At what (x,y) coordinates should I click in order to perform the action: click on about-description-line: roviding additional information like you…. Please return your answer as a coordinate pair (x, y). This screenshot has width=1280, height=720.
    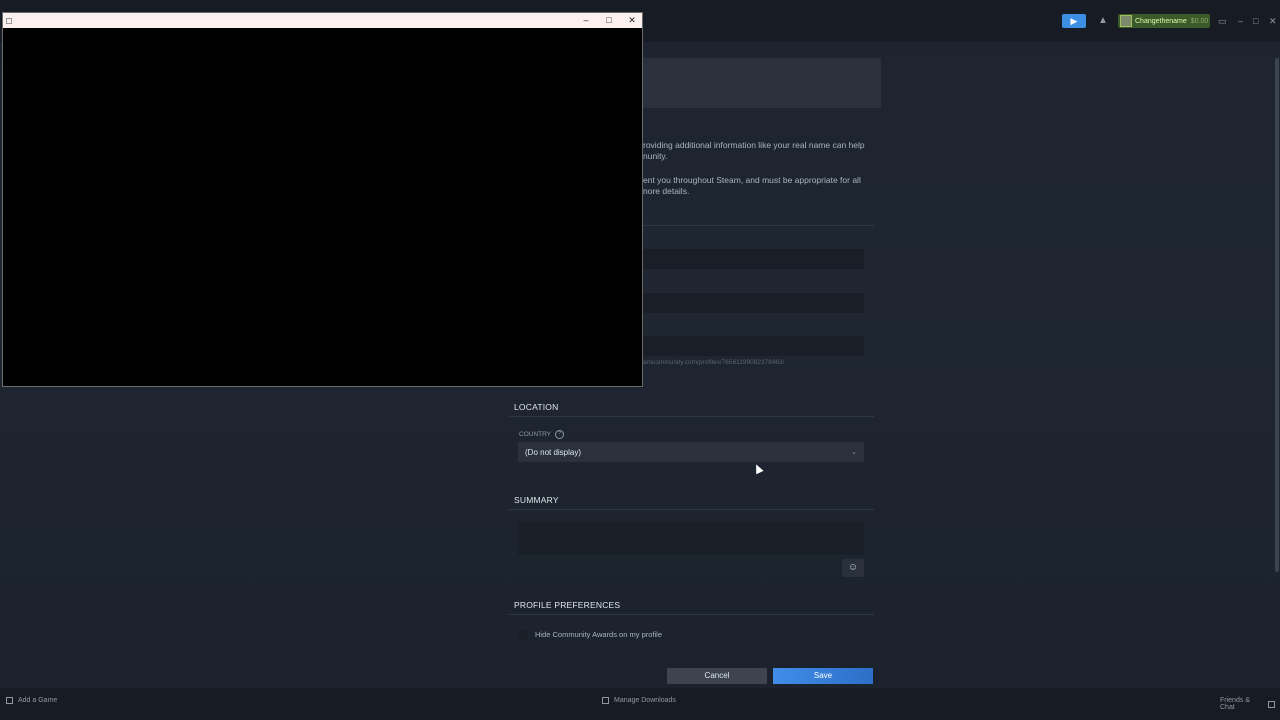
    Looking at the image, I should click on (754, 145).